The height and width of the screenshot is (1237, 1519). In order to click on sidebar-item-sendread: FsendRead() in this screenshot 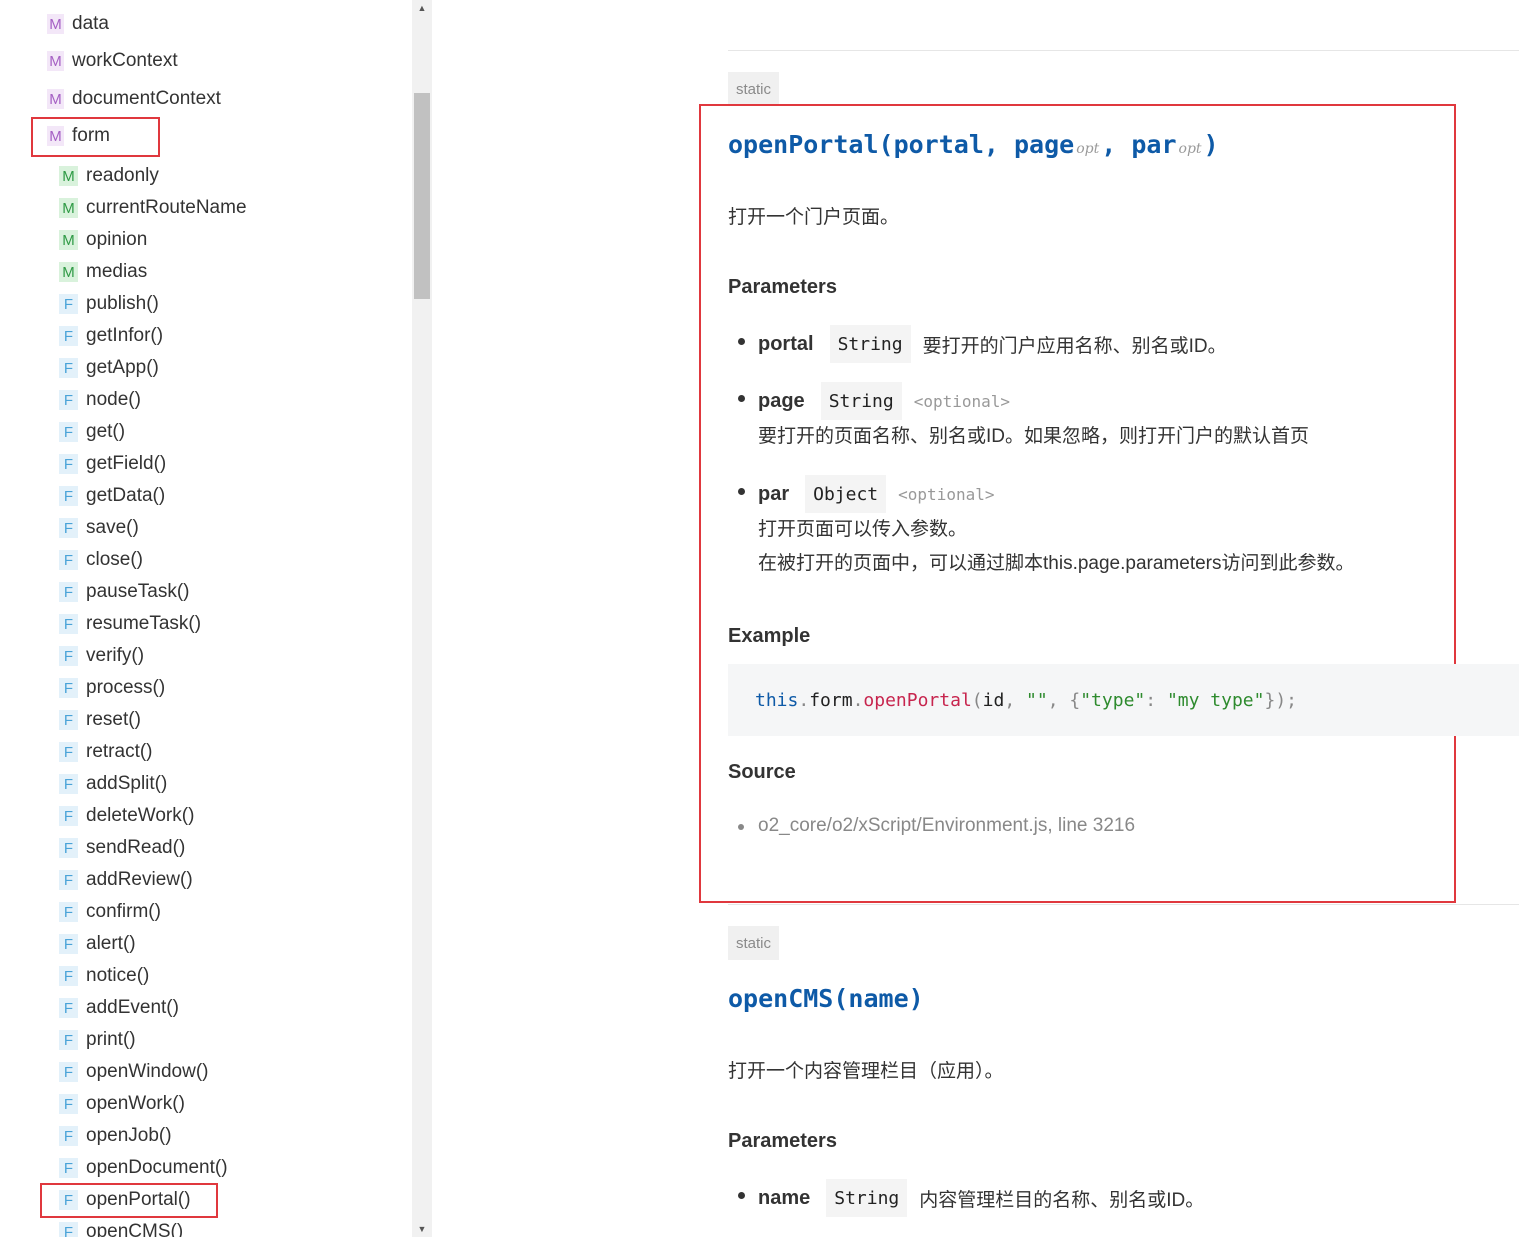, I will do `click(122, 848)`.